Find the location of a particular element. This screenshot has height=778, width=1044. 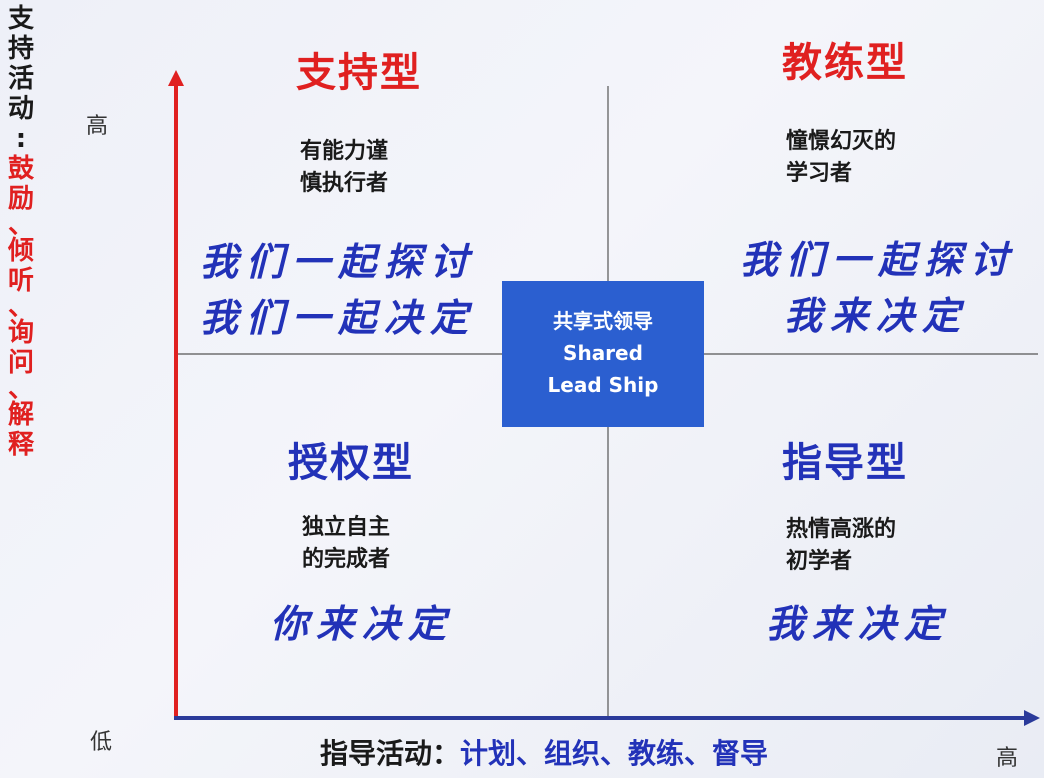

y-axis-activity-char: 询 is located at coordinates (20, 333).